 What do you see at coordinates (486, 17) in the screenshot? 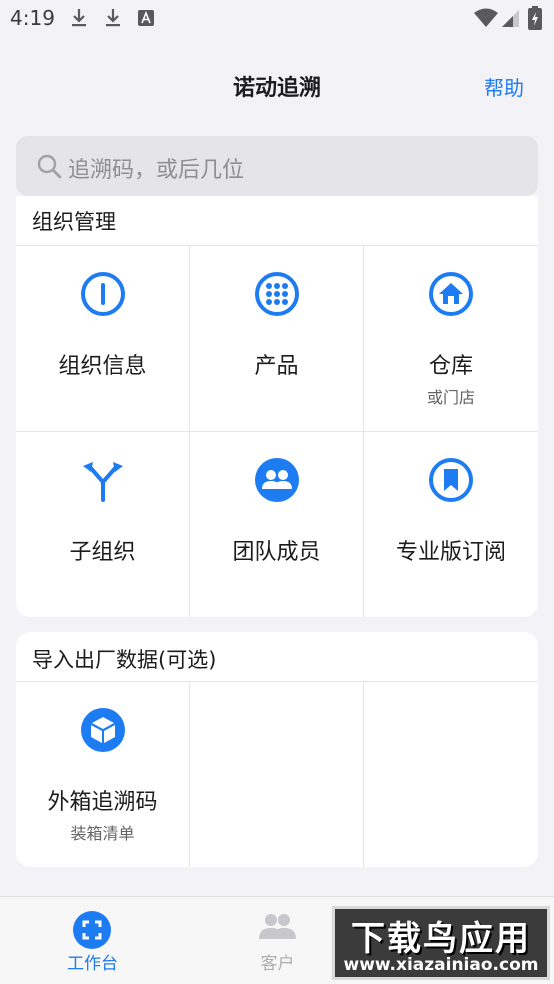
I see `wifi-icon` at bounding box center [486, 17].